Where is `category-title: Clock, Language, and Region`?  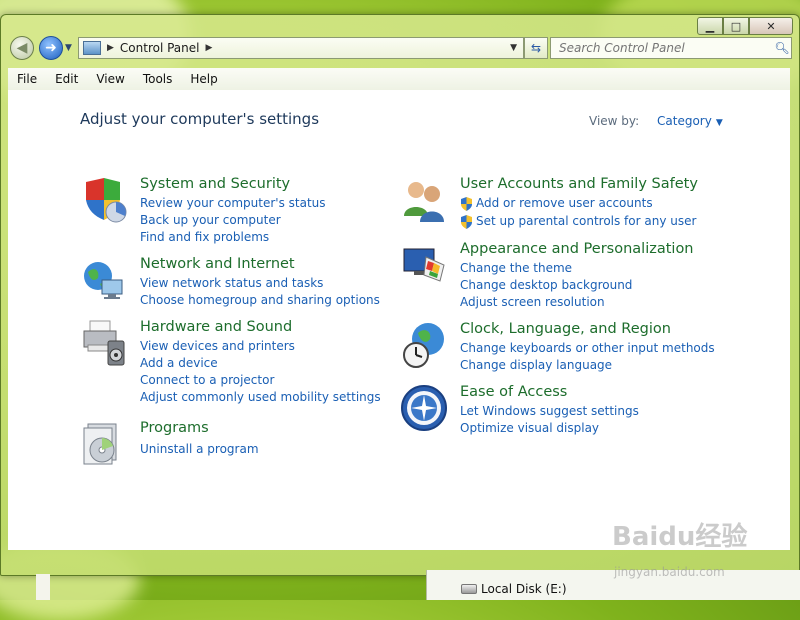
category-title: Clock, Language, and Region is located at coordinates (565, 329).